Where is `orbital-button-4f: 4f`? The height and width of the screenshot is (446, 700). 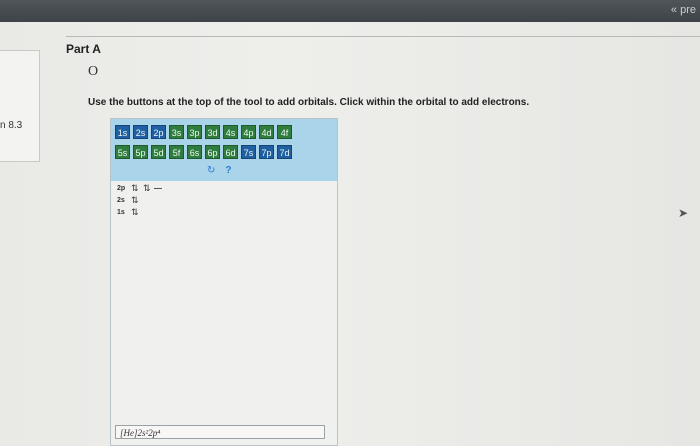 orbital-button-4f: 4f is located at coordinates (284, 132).